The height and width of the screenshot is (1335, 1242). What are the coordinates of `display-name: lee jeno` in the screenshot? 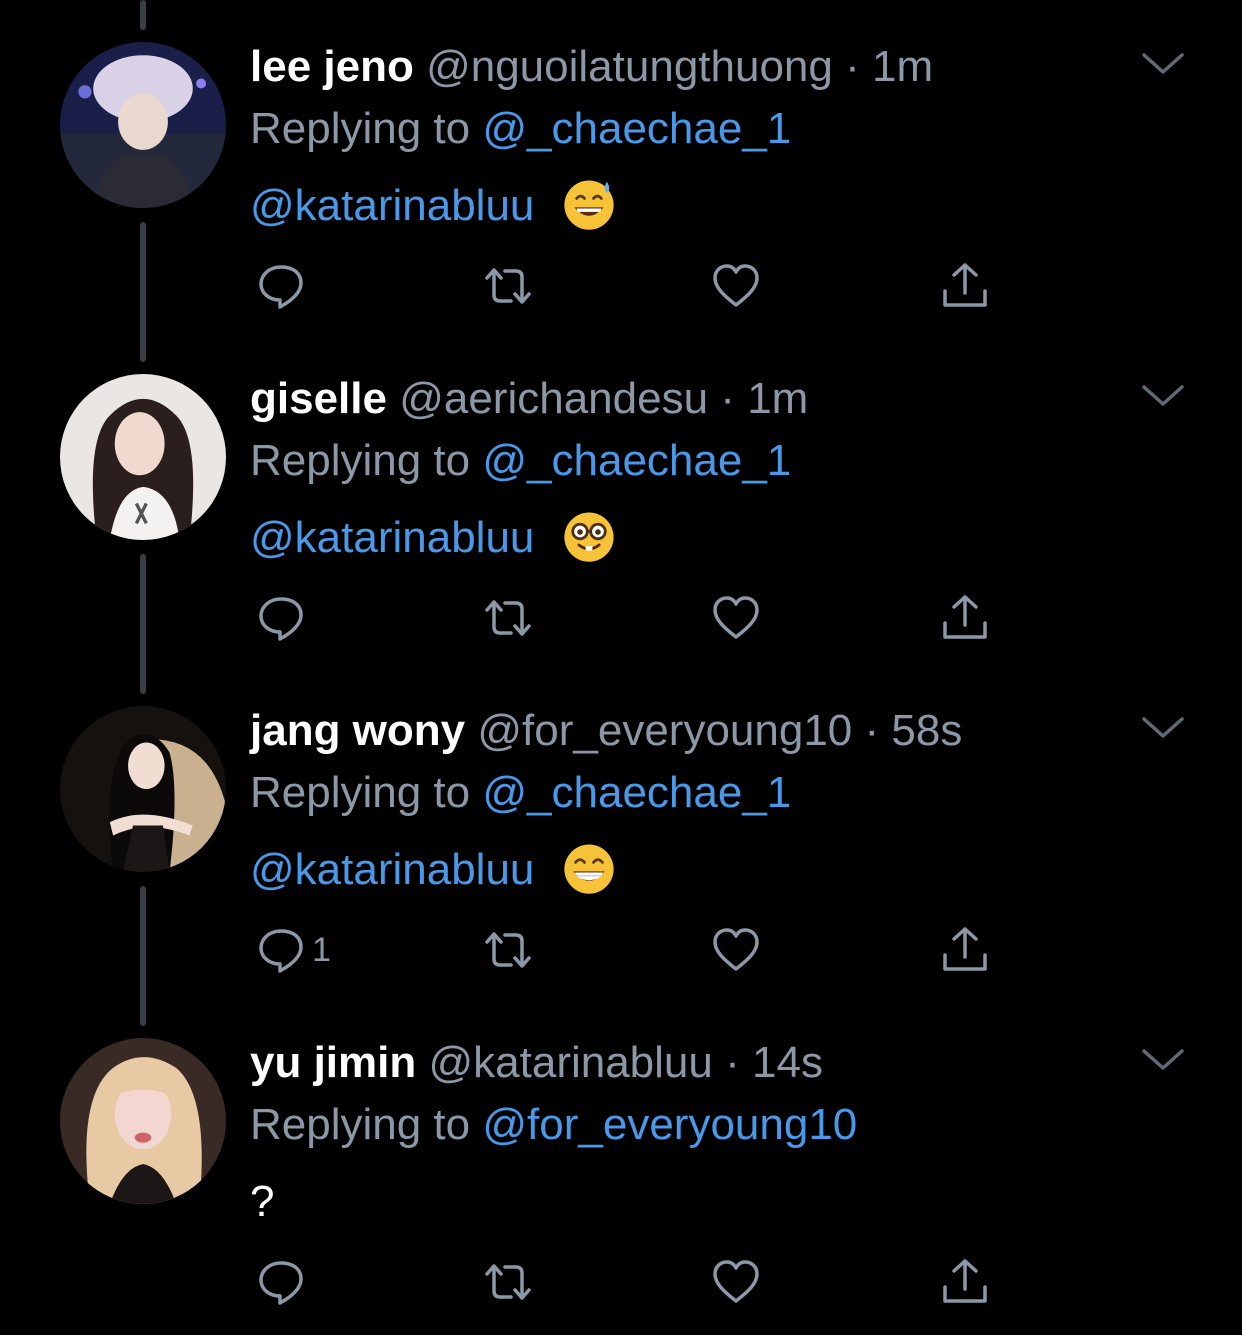 It's located at (332, 66).